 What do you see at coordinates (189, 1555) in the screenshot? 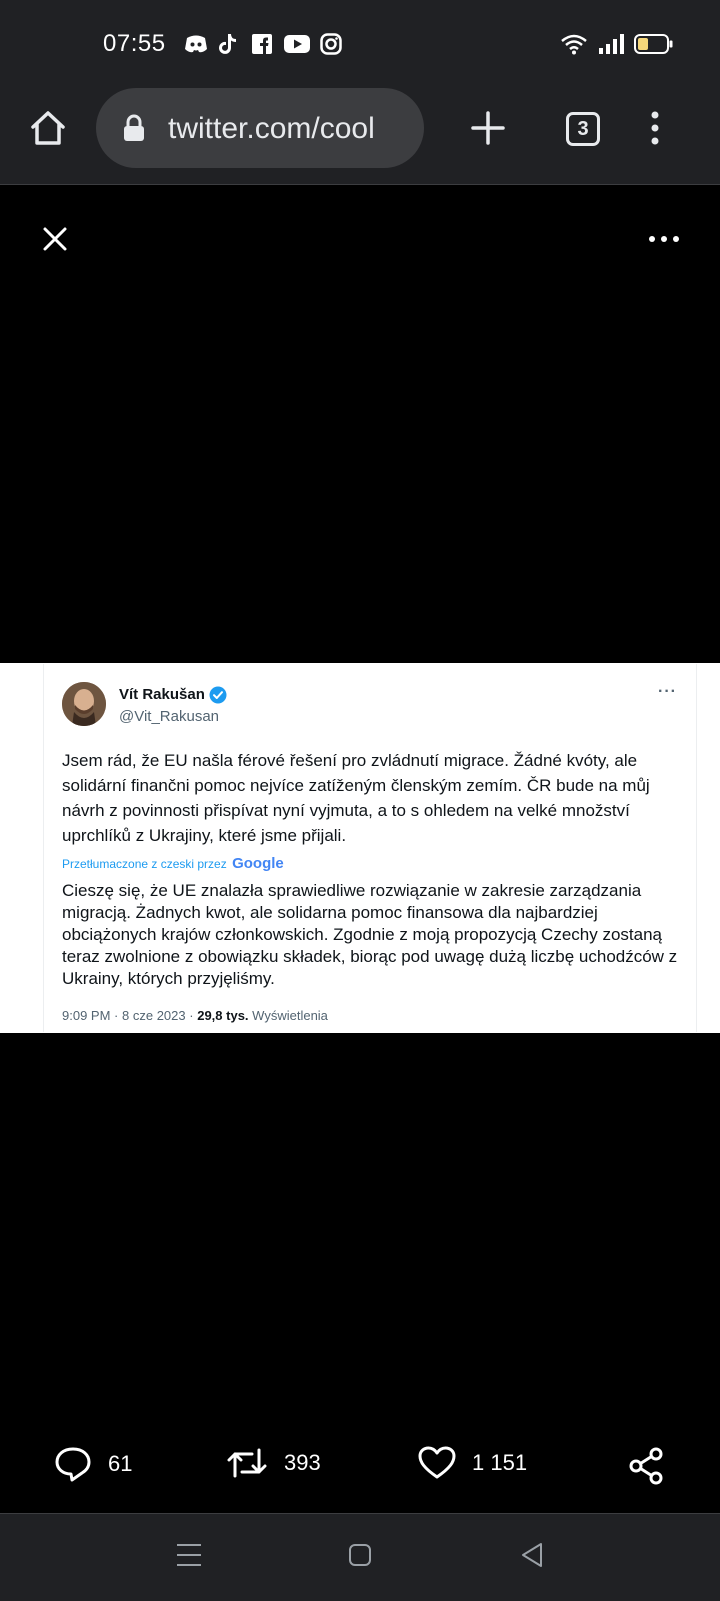
I see `recents-menu-icon` at bounding box center [189, 1555].